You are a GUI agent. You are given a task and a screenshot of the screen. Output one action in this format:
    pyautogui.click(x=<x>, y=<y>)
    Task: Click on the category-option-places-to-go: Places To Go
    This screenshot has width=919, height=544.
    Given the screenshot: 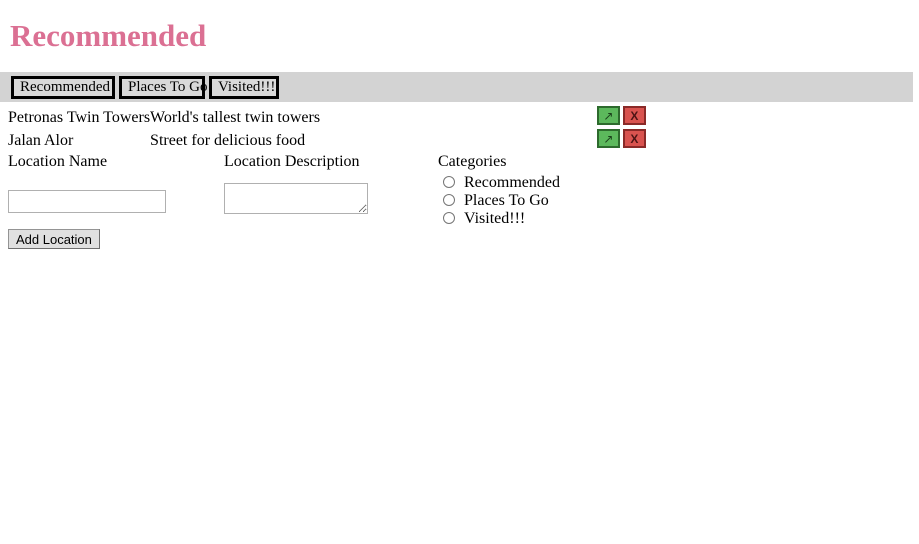 What is the action you would take?
    pyautogui.click(x=501, y=201)
    